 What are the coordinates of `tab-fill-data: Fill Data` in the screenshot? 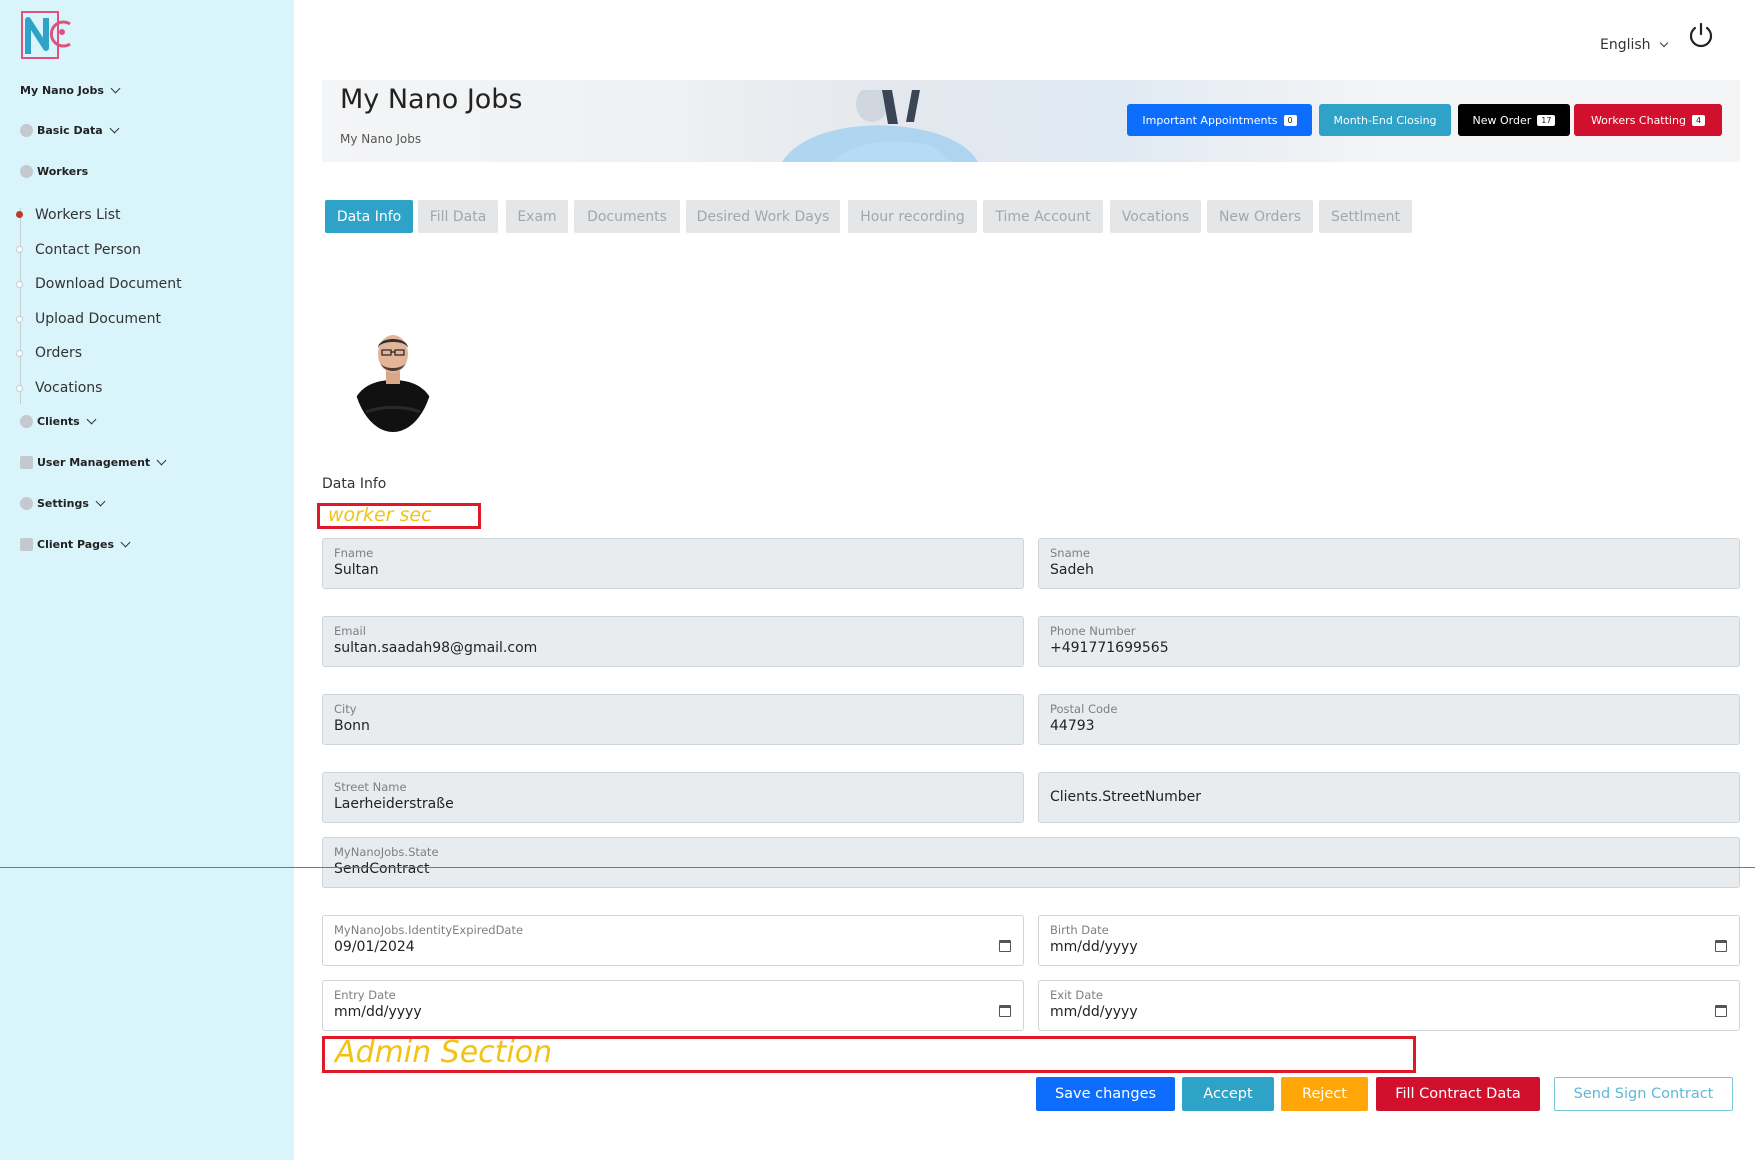 It's located at (458, 216).